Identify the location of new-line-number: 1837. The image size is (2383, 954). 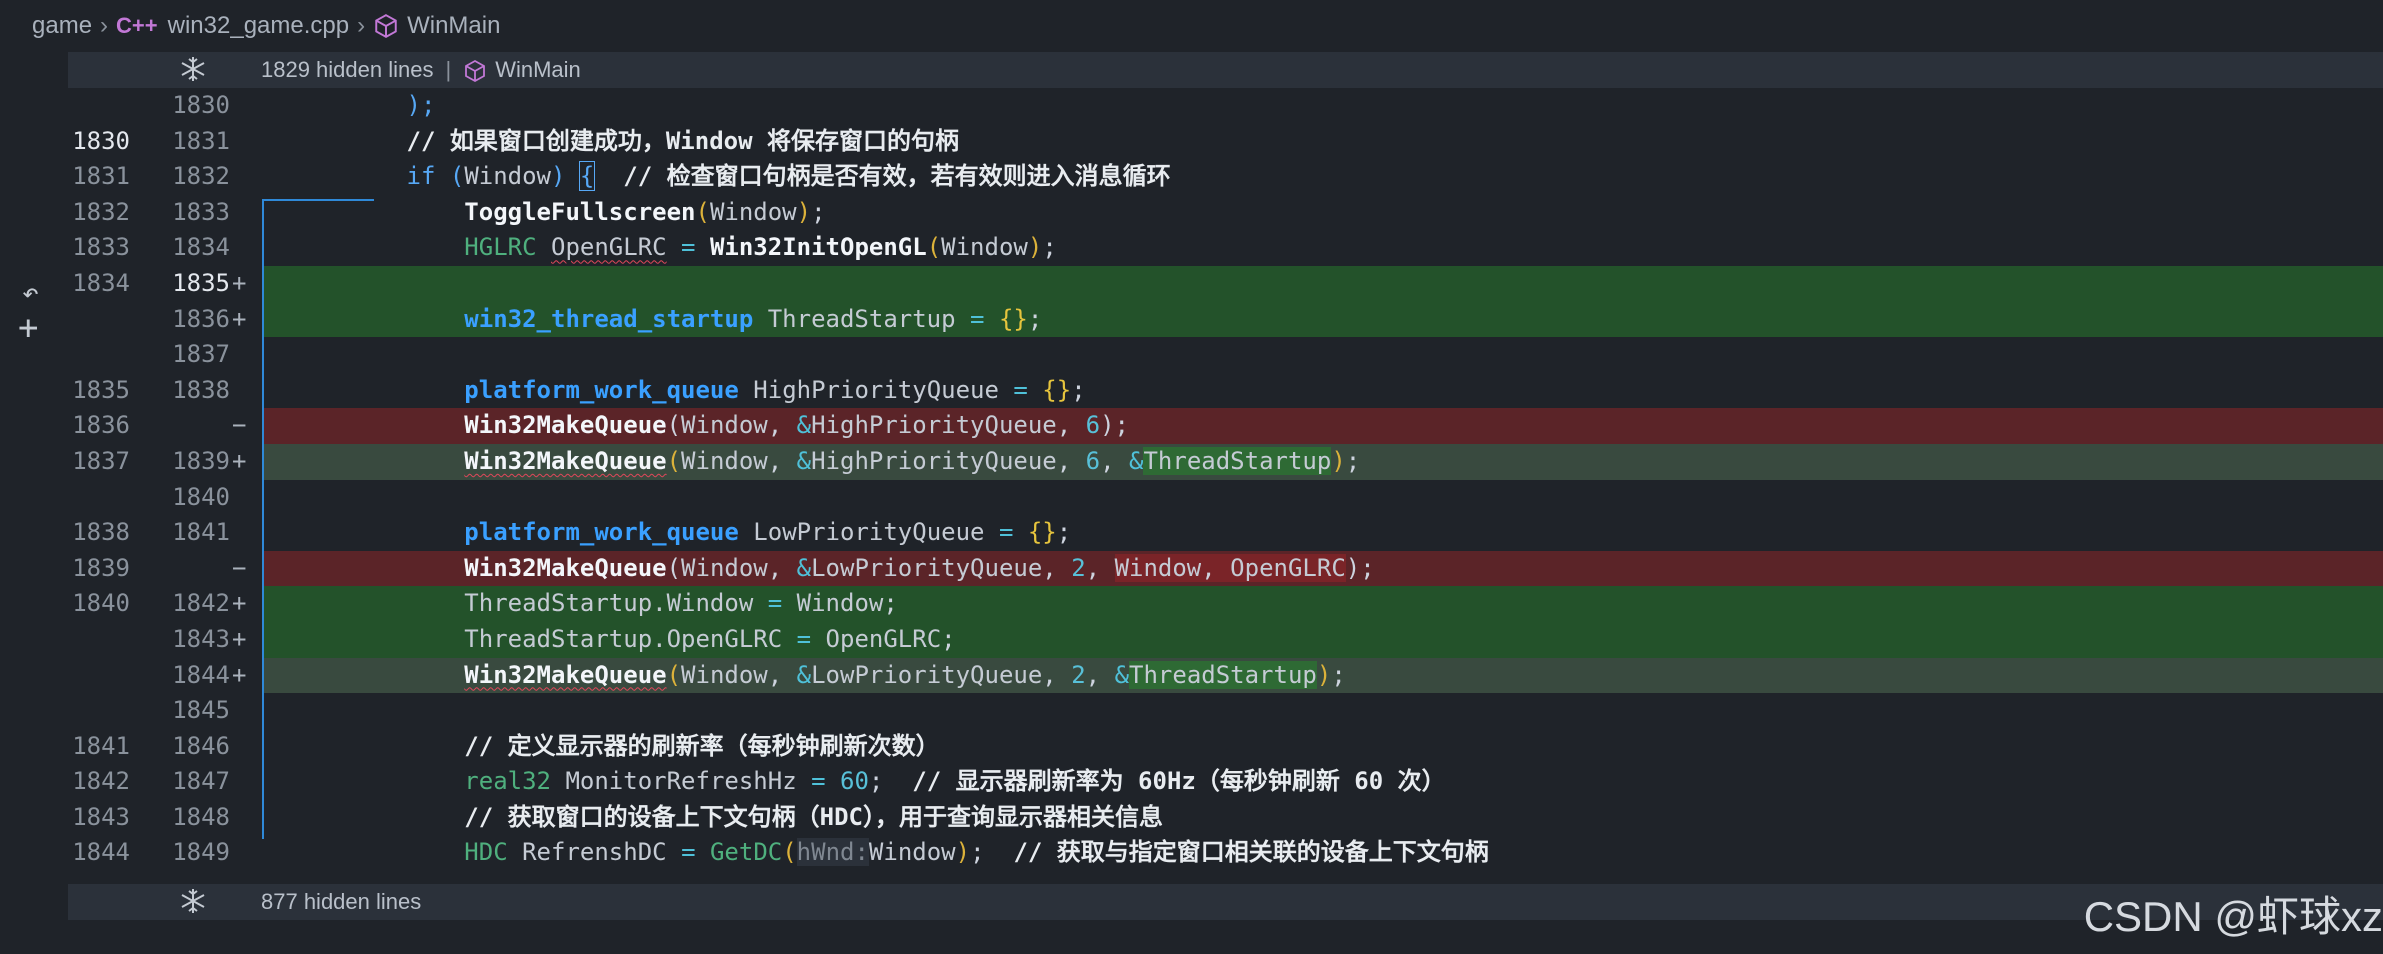
(201, 354).